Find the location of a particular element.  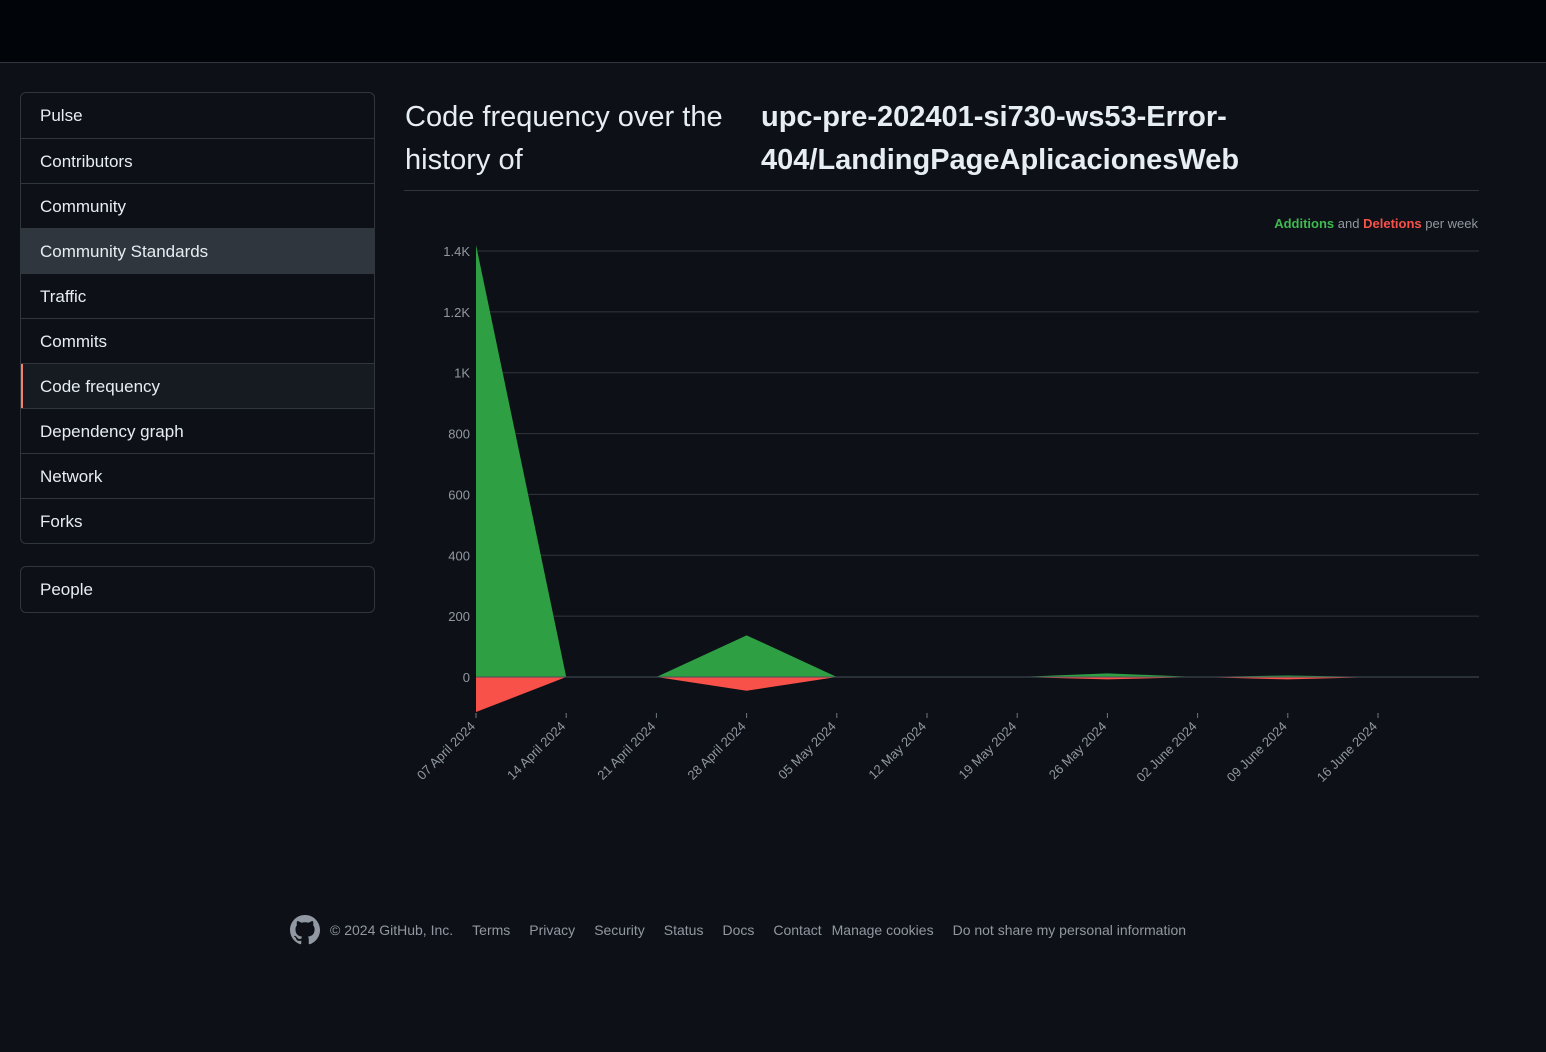

menu-item-dependency-graph: Dependency graph is located at coordinates (197, 430).